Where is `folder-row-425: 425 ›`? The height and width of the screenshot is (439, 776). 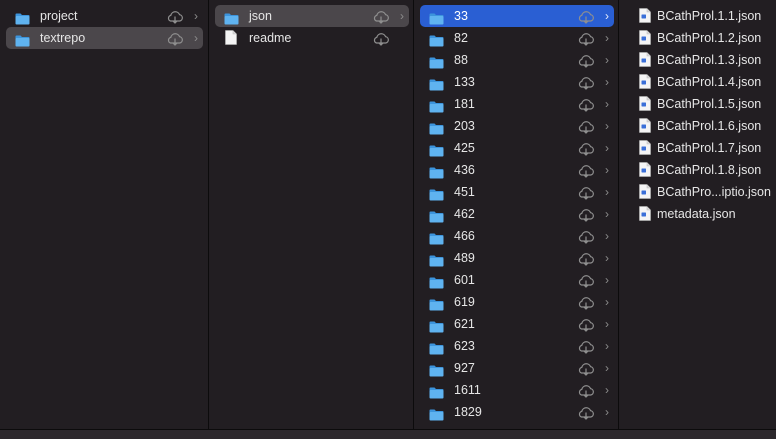 folder-row-425: 425 › is located at coordinates (517, 148).